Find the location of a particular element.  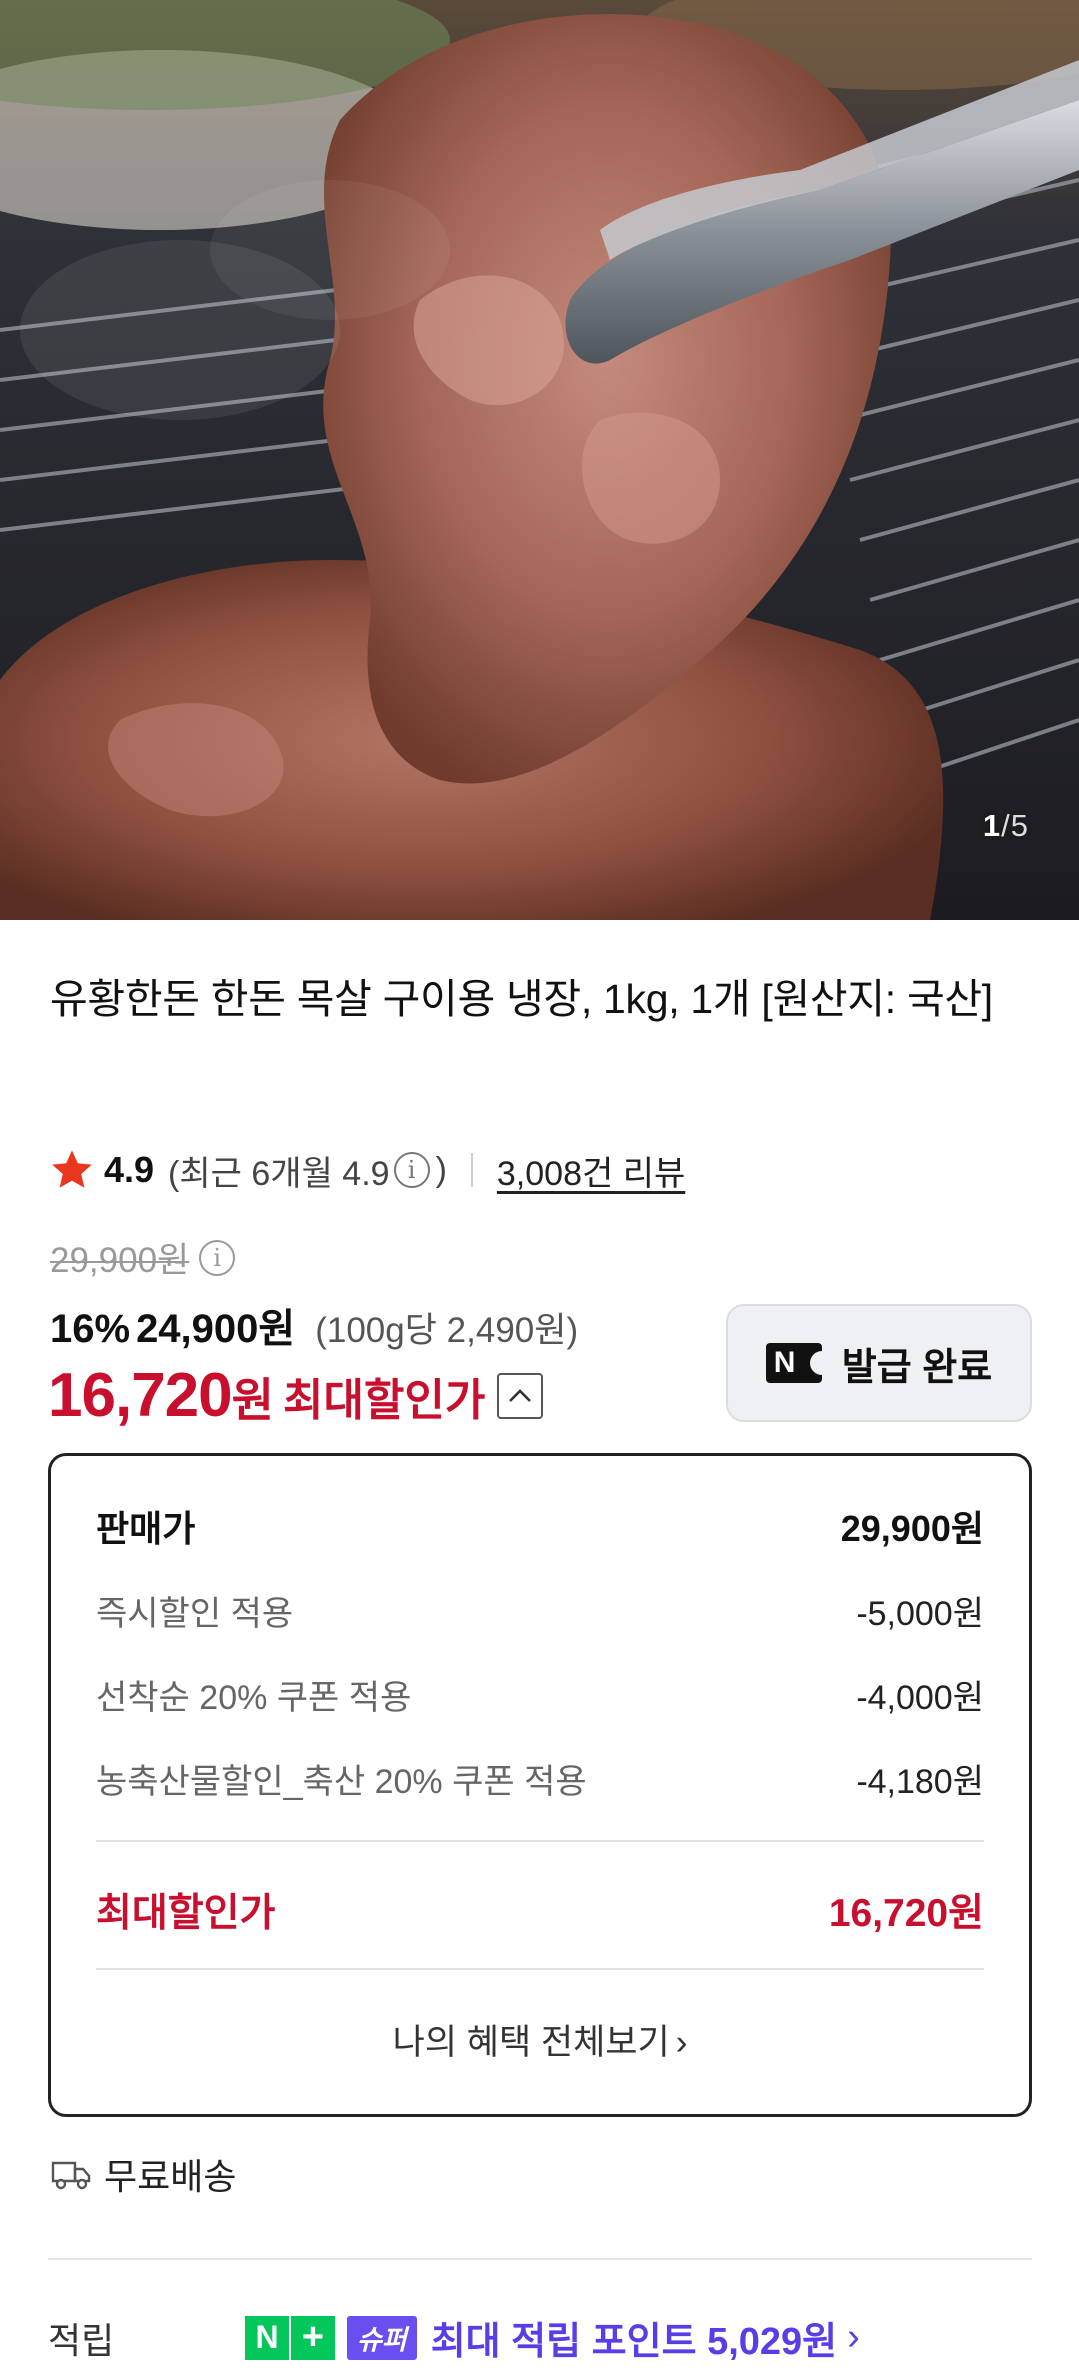

breakdown-value: 29,900원 is located at coordinates (912, 1528).